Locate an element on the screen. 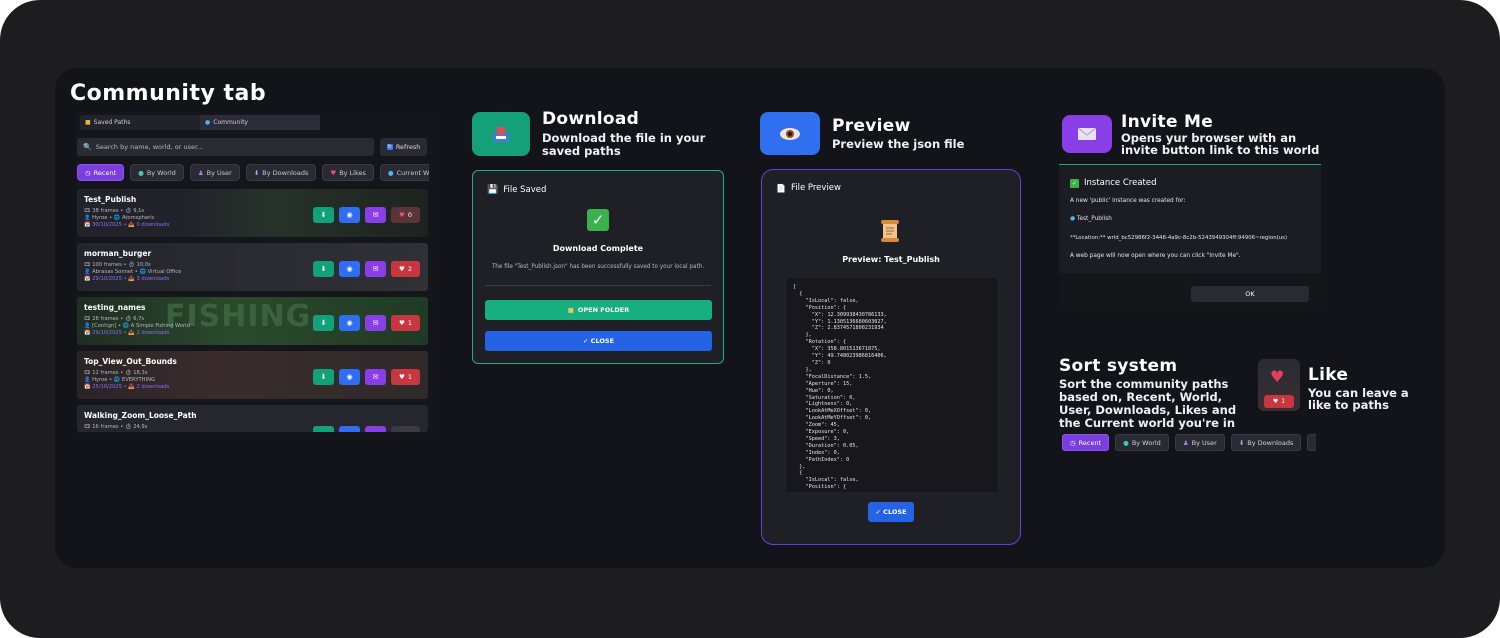 This screenshot has width=1500, height=638. like-button: ♥ 0 is located at coordinates (405, 215).